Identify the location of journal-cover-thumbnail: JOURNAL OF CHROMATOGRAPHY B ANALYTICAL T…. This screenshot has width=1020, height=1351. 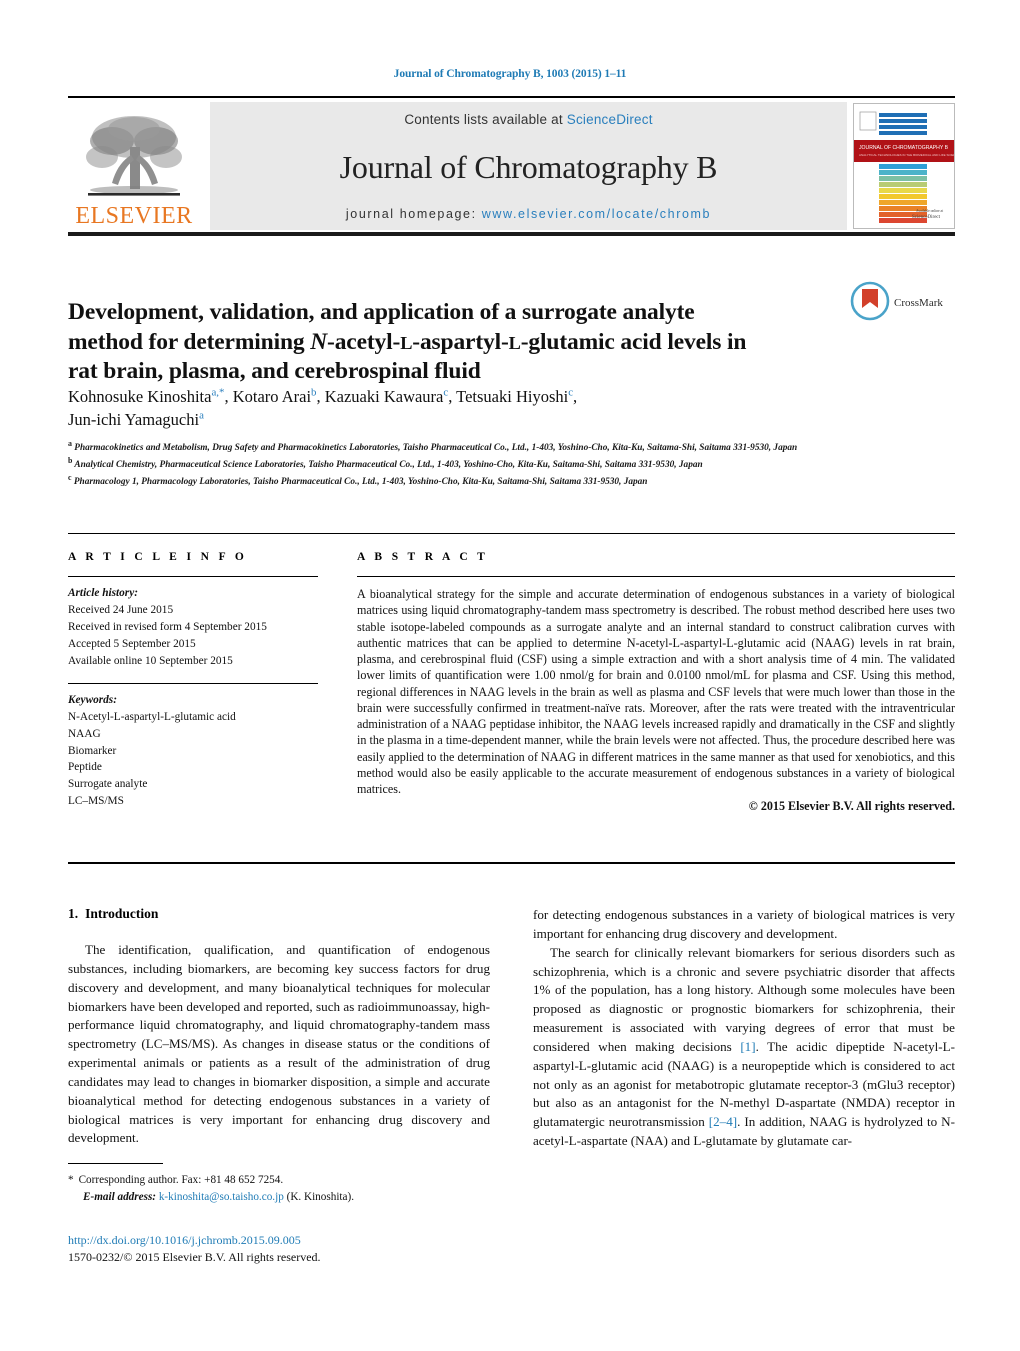
(904, 166).